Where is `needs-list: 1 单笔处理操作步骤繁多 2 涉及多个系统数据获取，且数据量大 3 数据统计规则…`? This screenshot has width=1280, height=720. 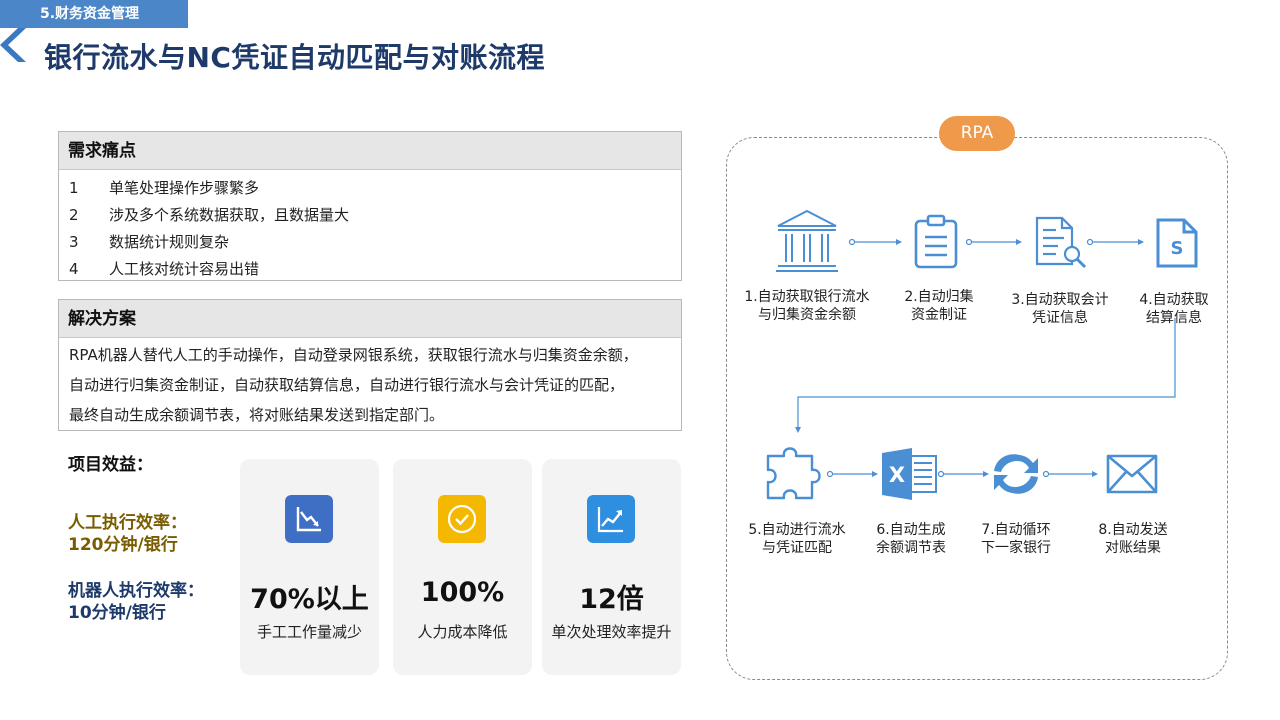 needs-list: 1 单笔处理操作步骤繁多 2 涉及多个系统数据获取，且数据量大 3 数据统计规则… is located at coordinates (370, 226).